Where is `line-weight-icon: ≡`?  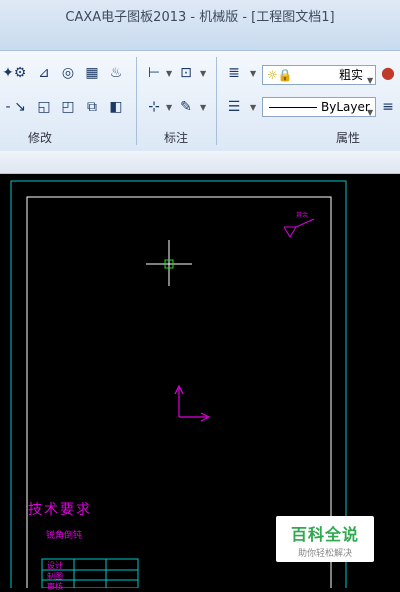
line-weight-icon: ≡ is located at coordinates (388, 107).